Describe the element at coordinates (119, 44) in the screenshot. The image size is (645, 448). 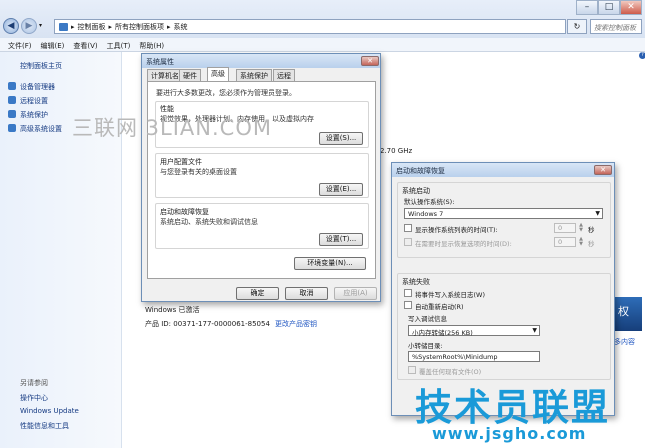
I see `menu-tools: 工具(T)` at that location.